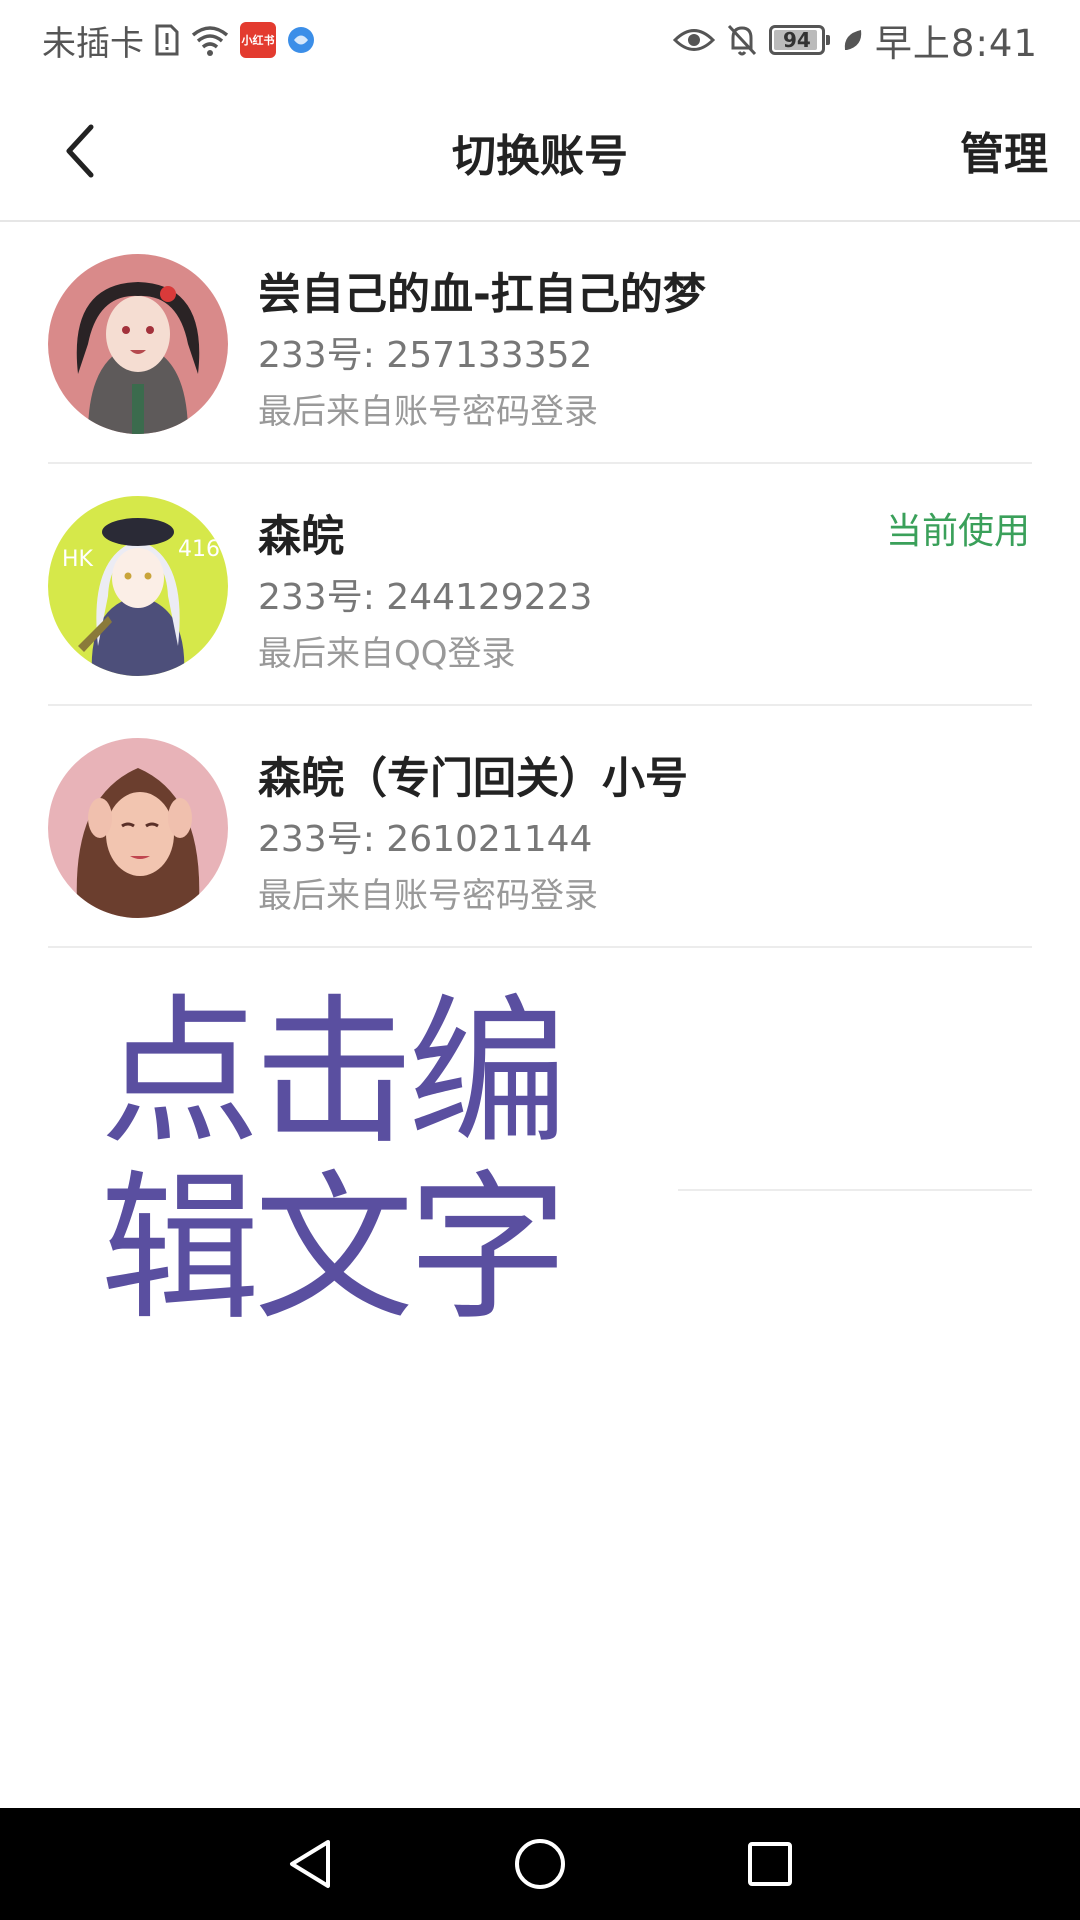  I want to click on recents-square-icon, so click(770, 1866).